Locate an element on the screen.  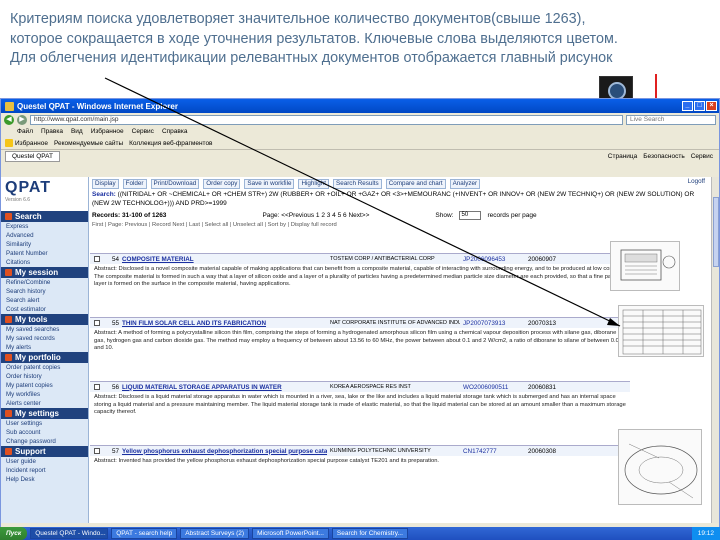
menu-tools: Сервис is located at coordinates (143, 131).